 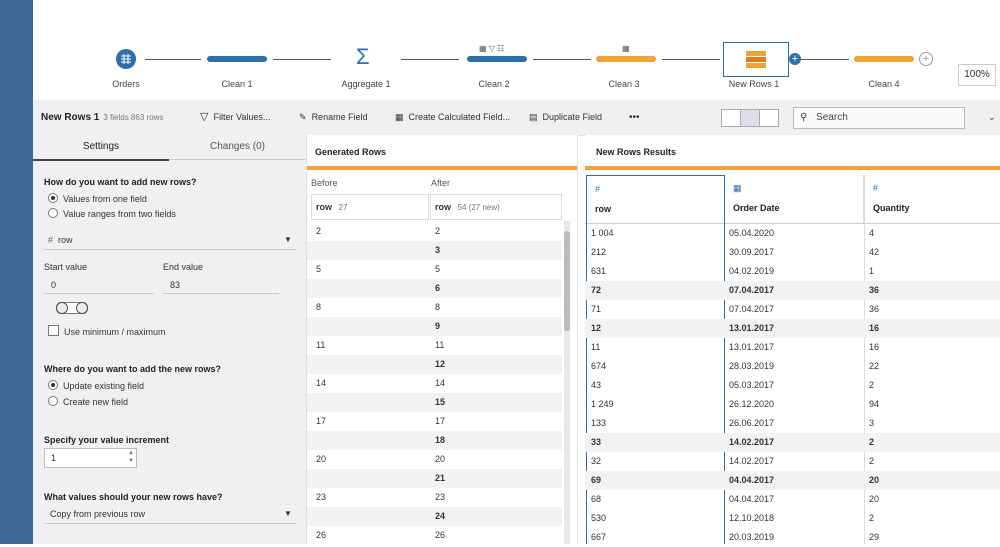 I want to click on before-value: 2, so click(x=319, y=231).